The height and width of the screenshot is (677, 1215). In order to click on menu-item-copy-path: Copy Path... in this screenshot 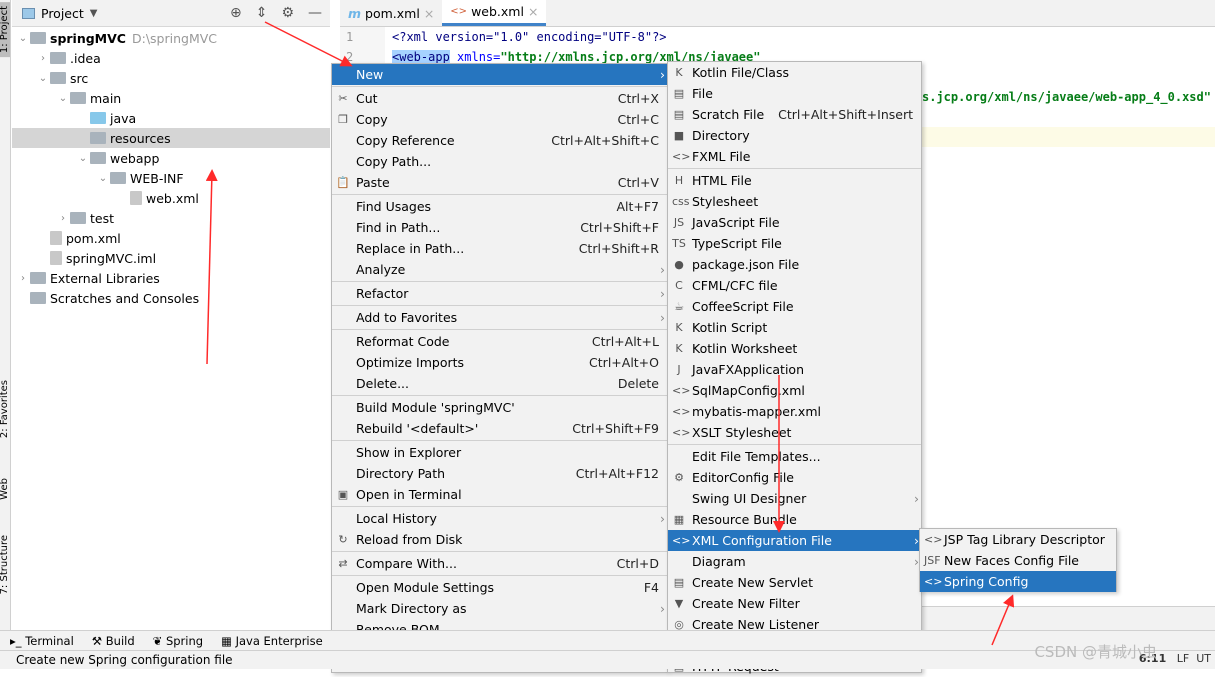, I will do `click(499, 161)`.